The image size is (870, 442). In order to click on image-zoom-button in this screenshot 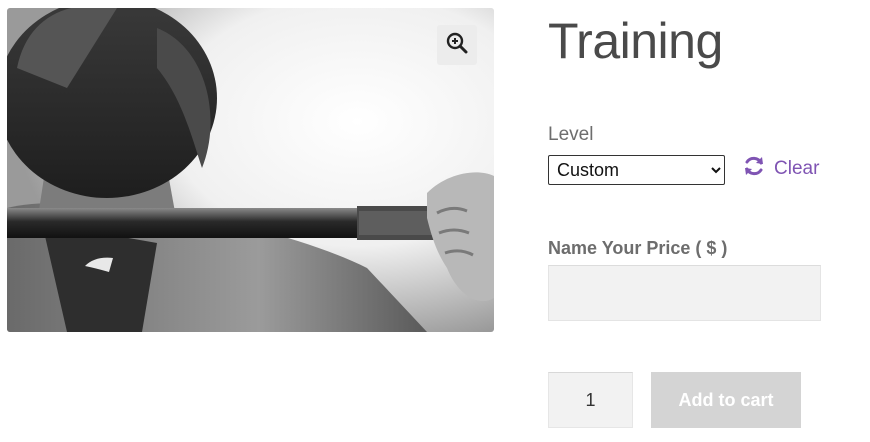, I will do `click(457, 45)`.